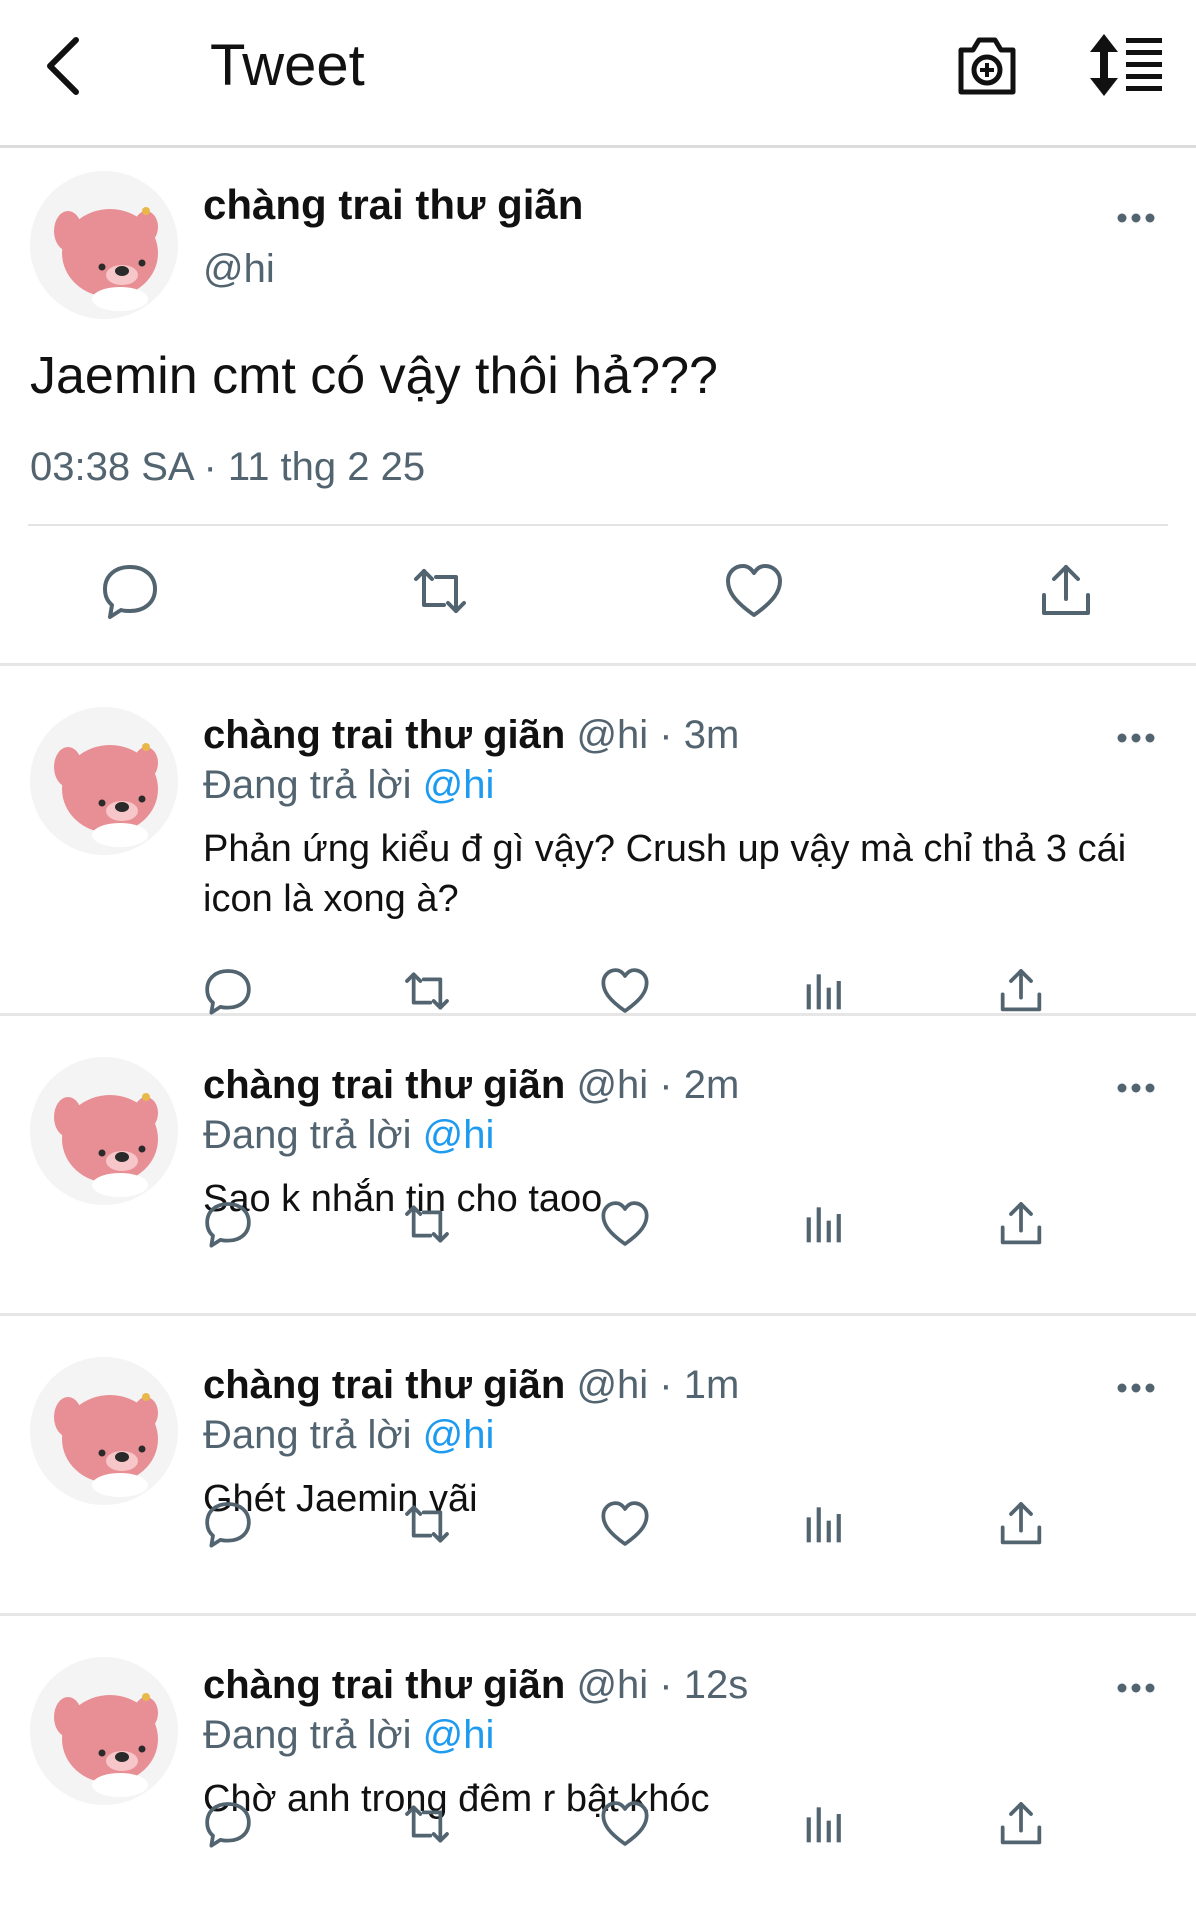 Image resolution: width=1196 pixels, height=1920 pixels. I want to click on reply-header: chàng trai thư giãn @hi · 2m, so click(471, 1085).